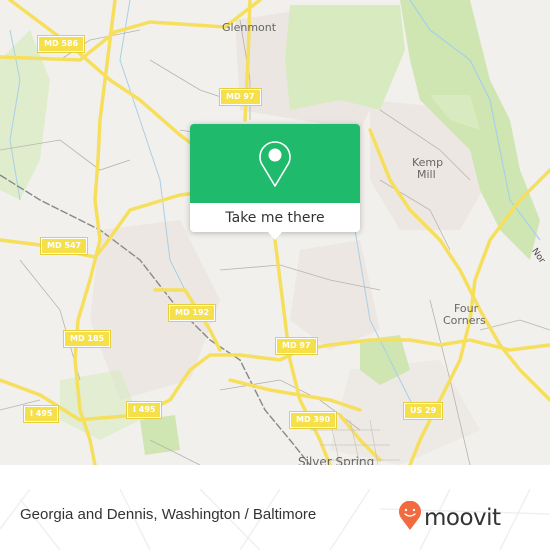 The width and height of the screenshot is (550, 550). What do you see at coordinates (240, 97) in the screenshot?
I see `road-shield-md-97-north: MD 97` at bounding box center [240, 97].